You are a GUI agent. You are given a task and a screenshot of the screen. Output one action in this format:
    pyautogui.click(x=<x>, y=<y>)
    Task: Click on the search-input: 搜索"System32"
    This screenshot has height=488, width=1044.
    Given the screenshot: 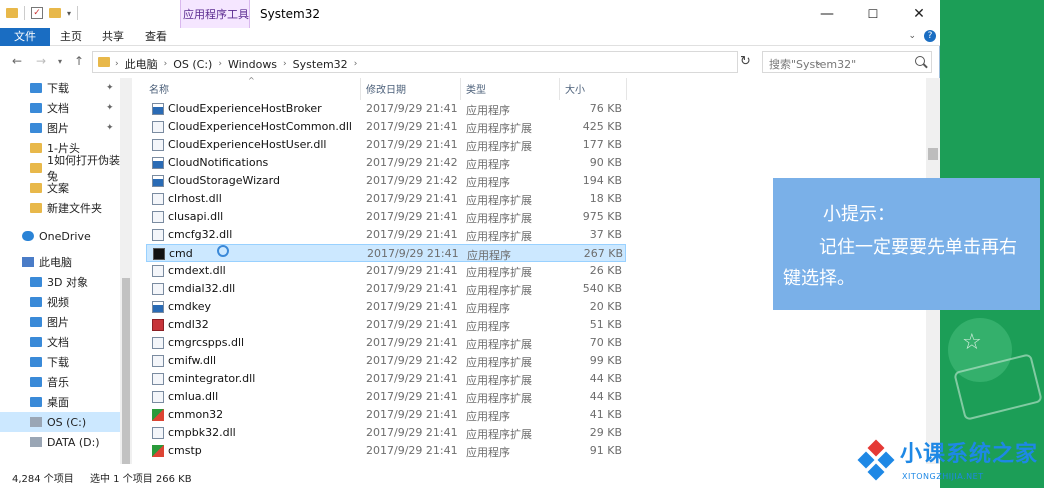 What is the action you would take?
    pyautogui.click(x=812, y=64)
    